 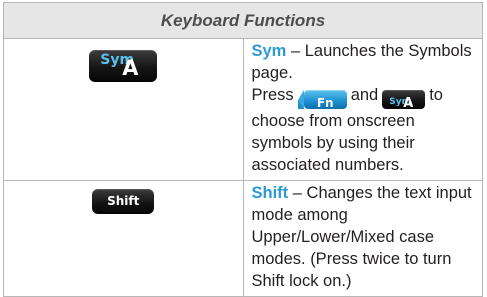 I want to click on shift-key-icon: Shift, so click(x=123, y=201).